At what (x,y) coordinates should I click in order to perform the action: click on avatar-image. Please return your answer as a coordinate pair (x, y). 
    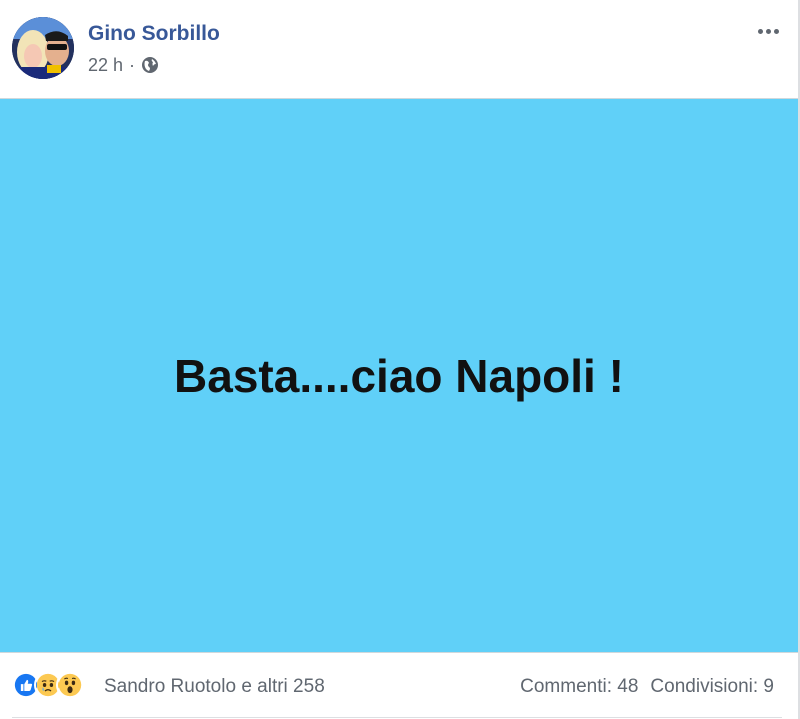
    Looking at the image, I should click on (43, 48).